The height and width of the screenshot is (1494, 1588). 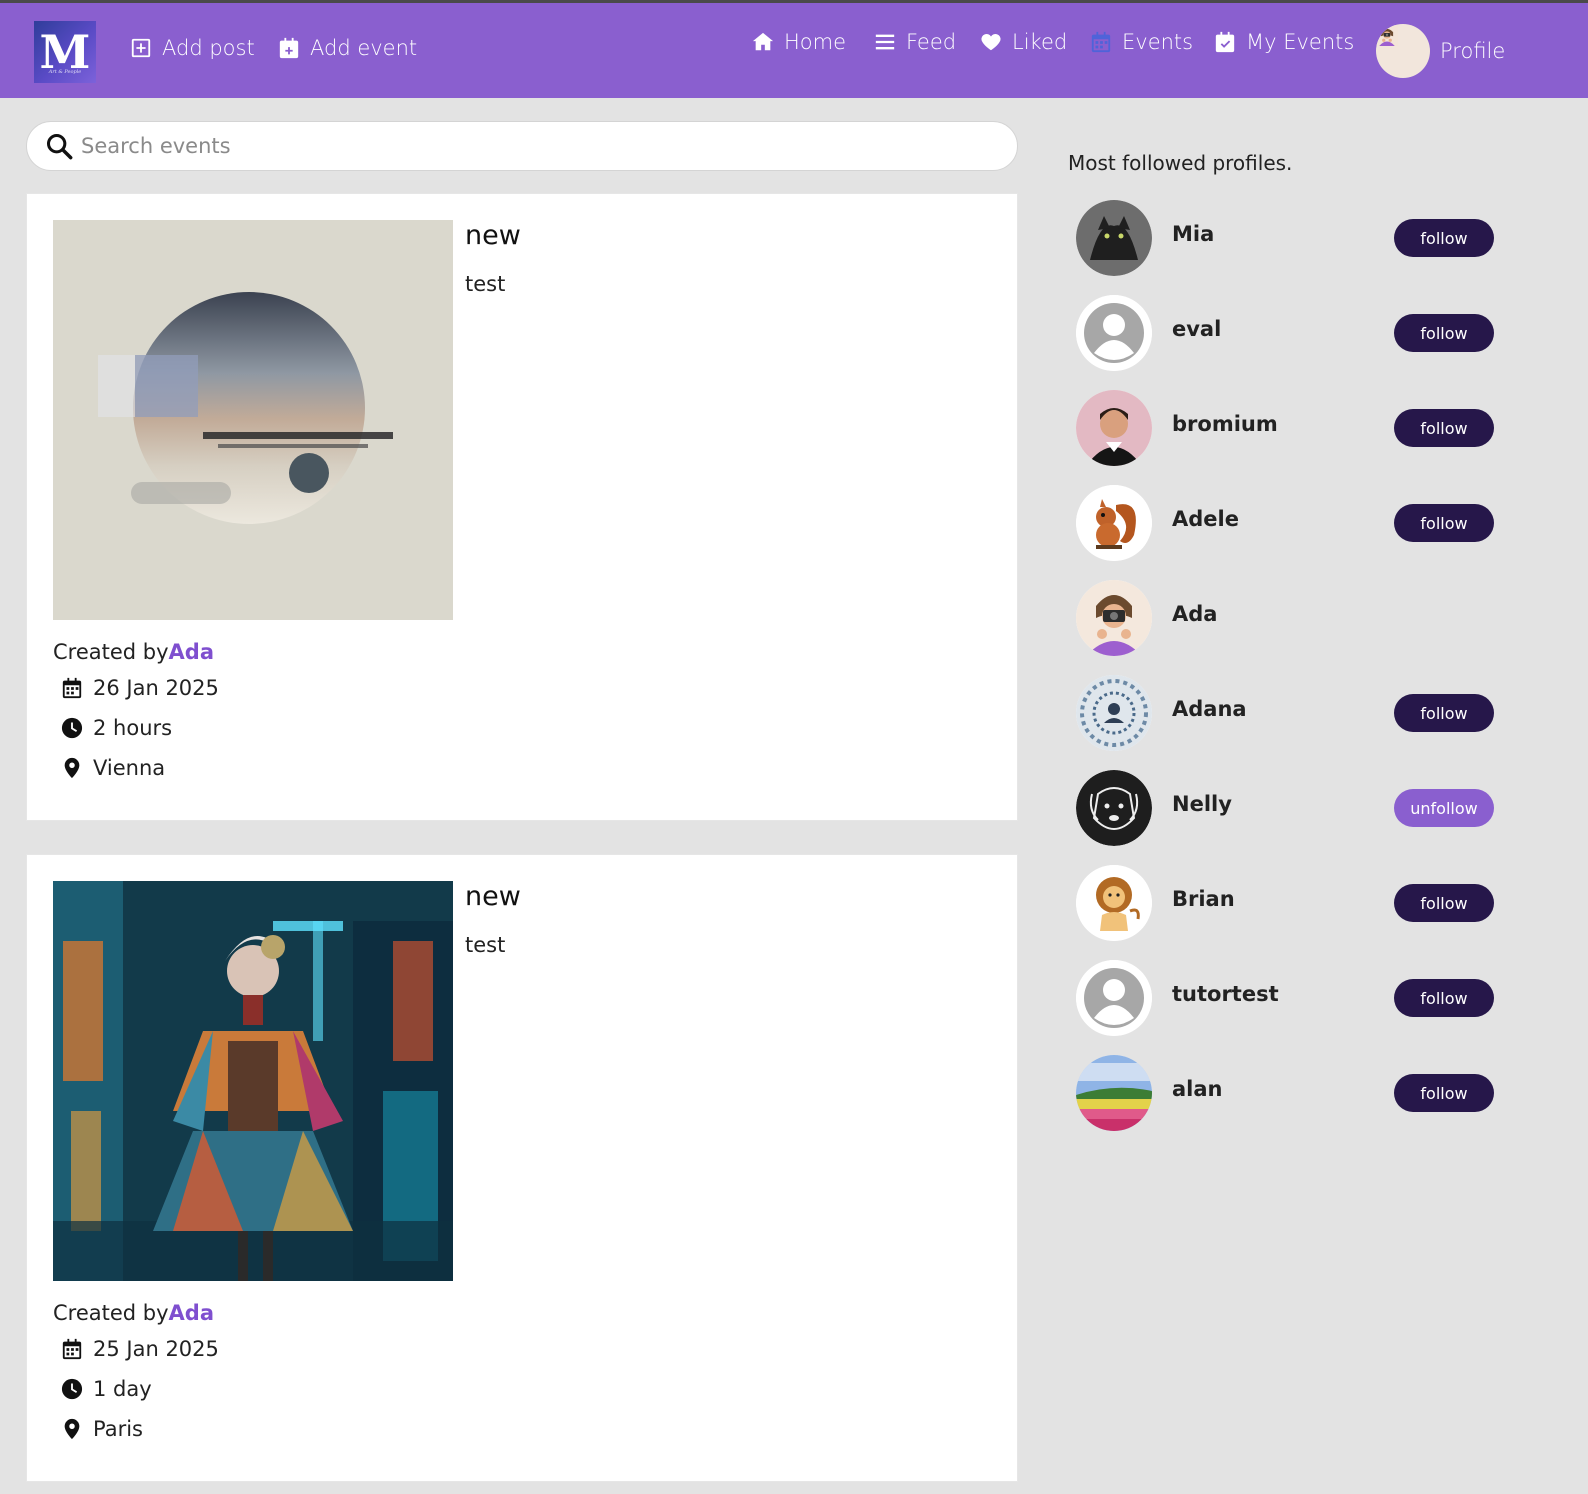 I want to click on add-post-label: Add post, so click(x=208, y=48).